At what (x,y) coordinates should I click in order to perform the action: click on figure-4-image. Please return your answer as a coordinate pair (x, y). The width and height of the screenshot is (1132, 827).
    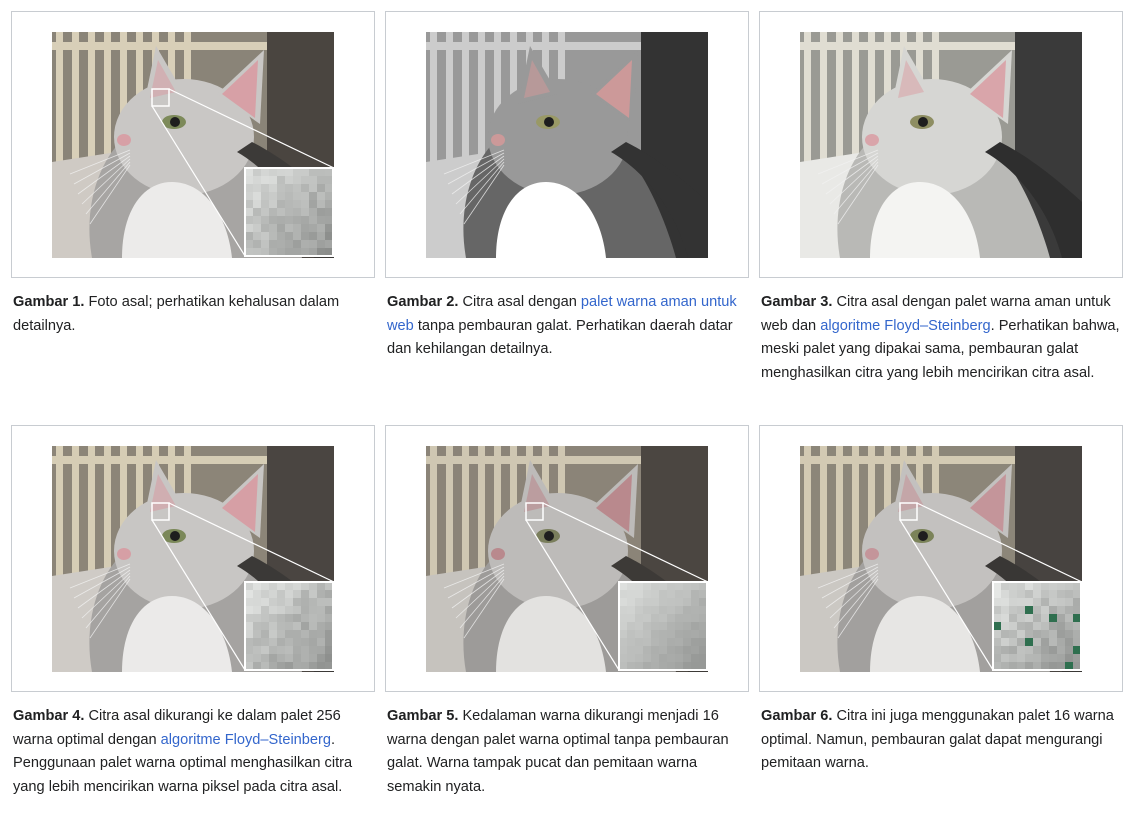
    Looking at the image, I should click on (193, 559).